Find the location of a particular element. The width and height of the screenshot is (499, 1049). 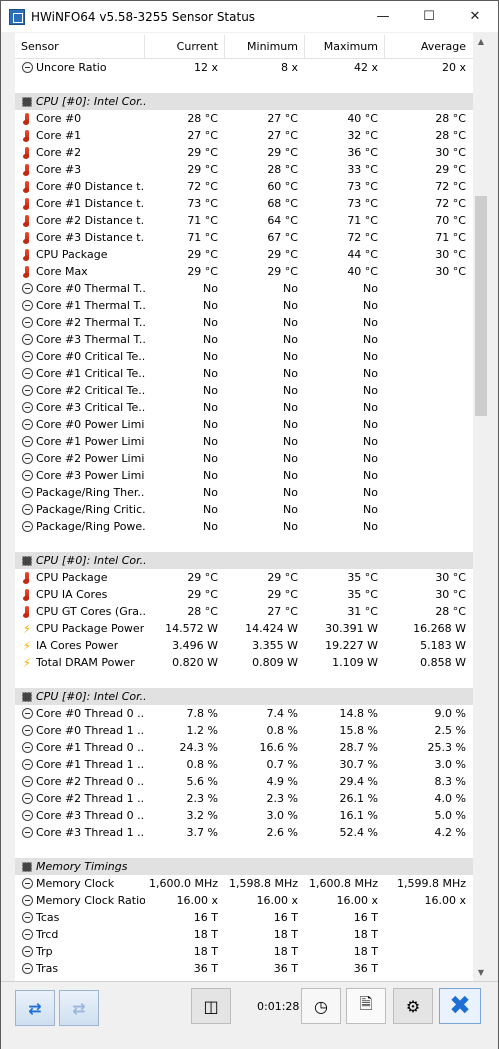

maximum-value: 40 °C is located at coordinates (362, 118).